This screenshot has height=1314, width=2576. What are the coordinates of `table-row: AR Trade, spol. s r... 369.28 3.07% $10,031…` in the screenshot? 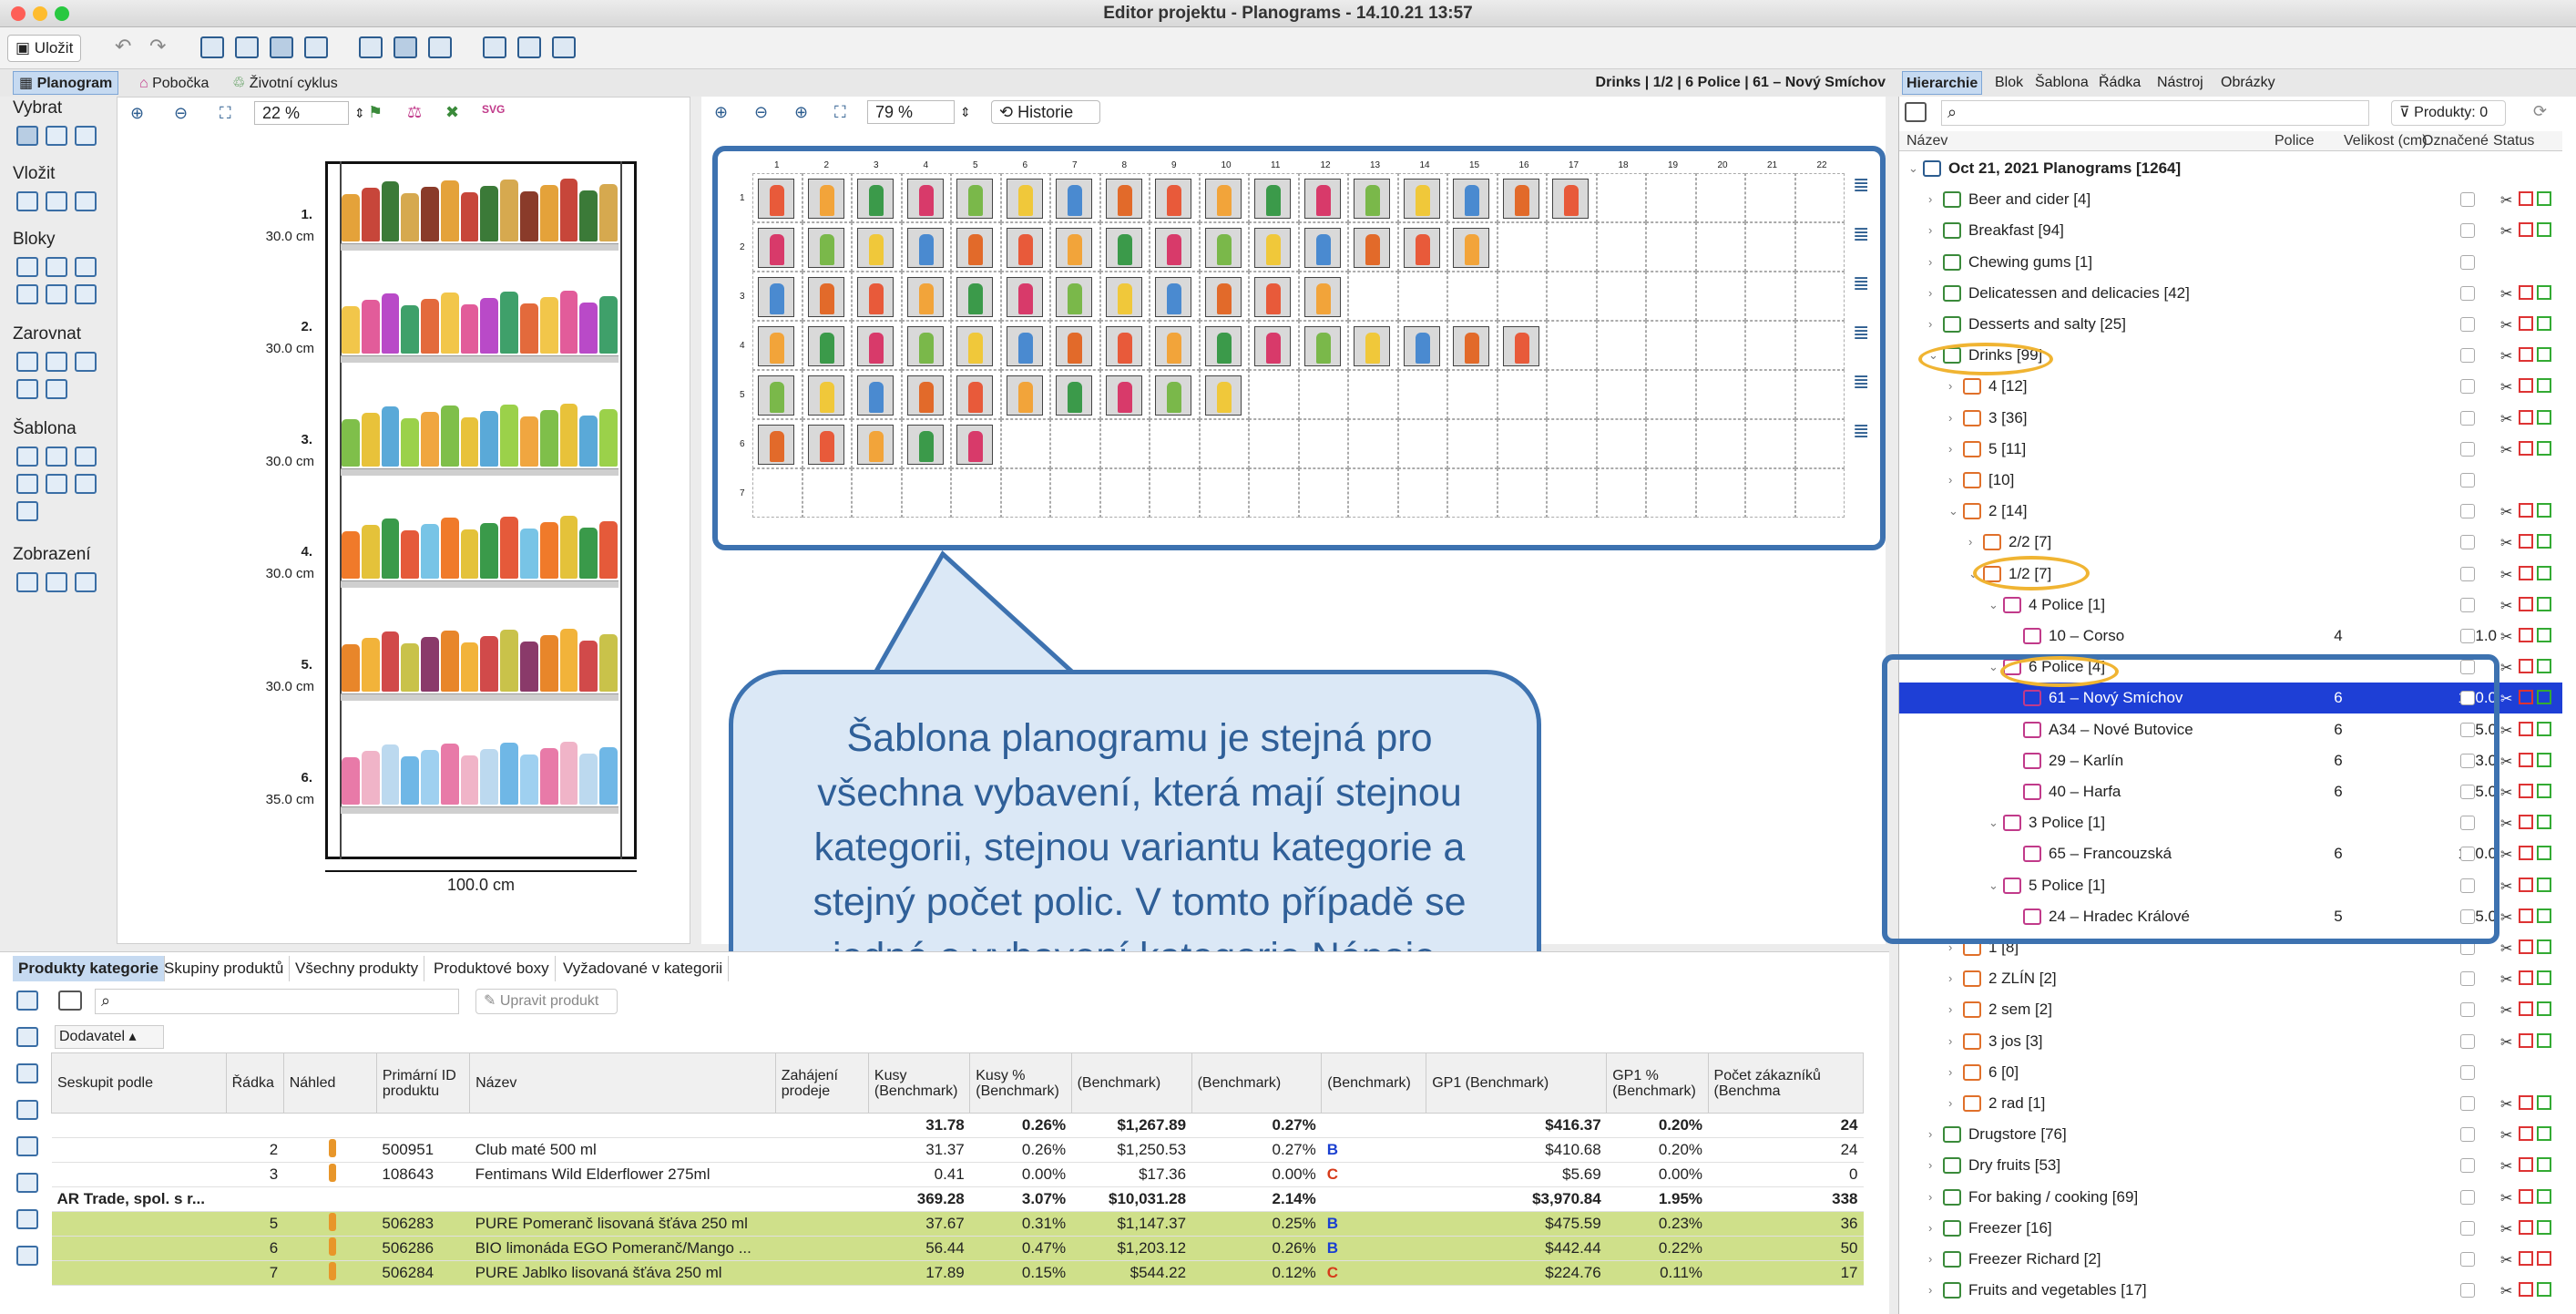 It's located at (957, 1199).